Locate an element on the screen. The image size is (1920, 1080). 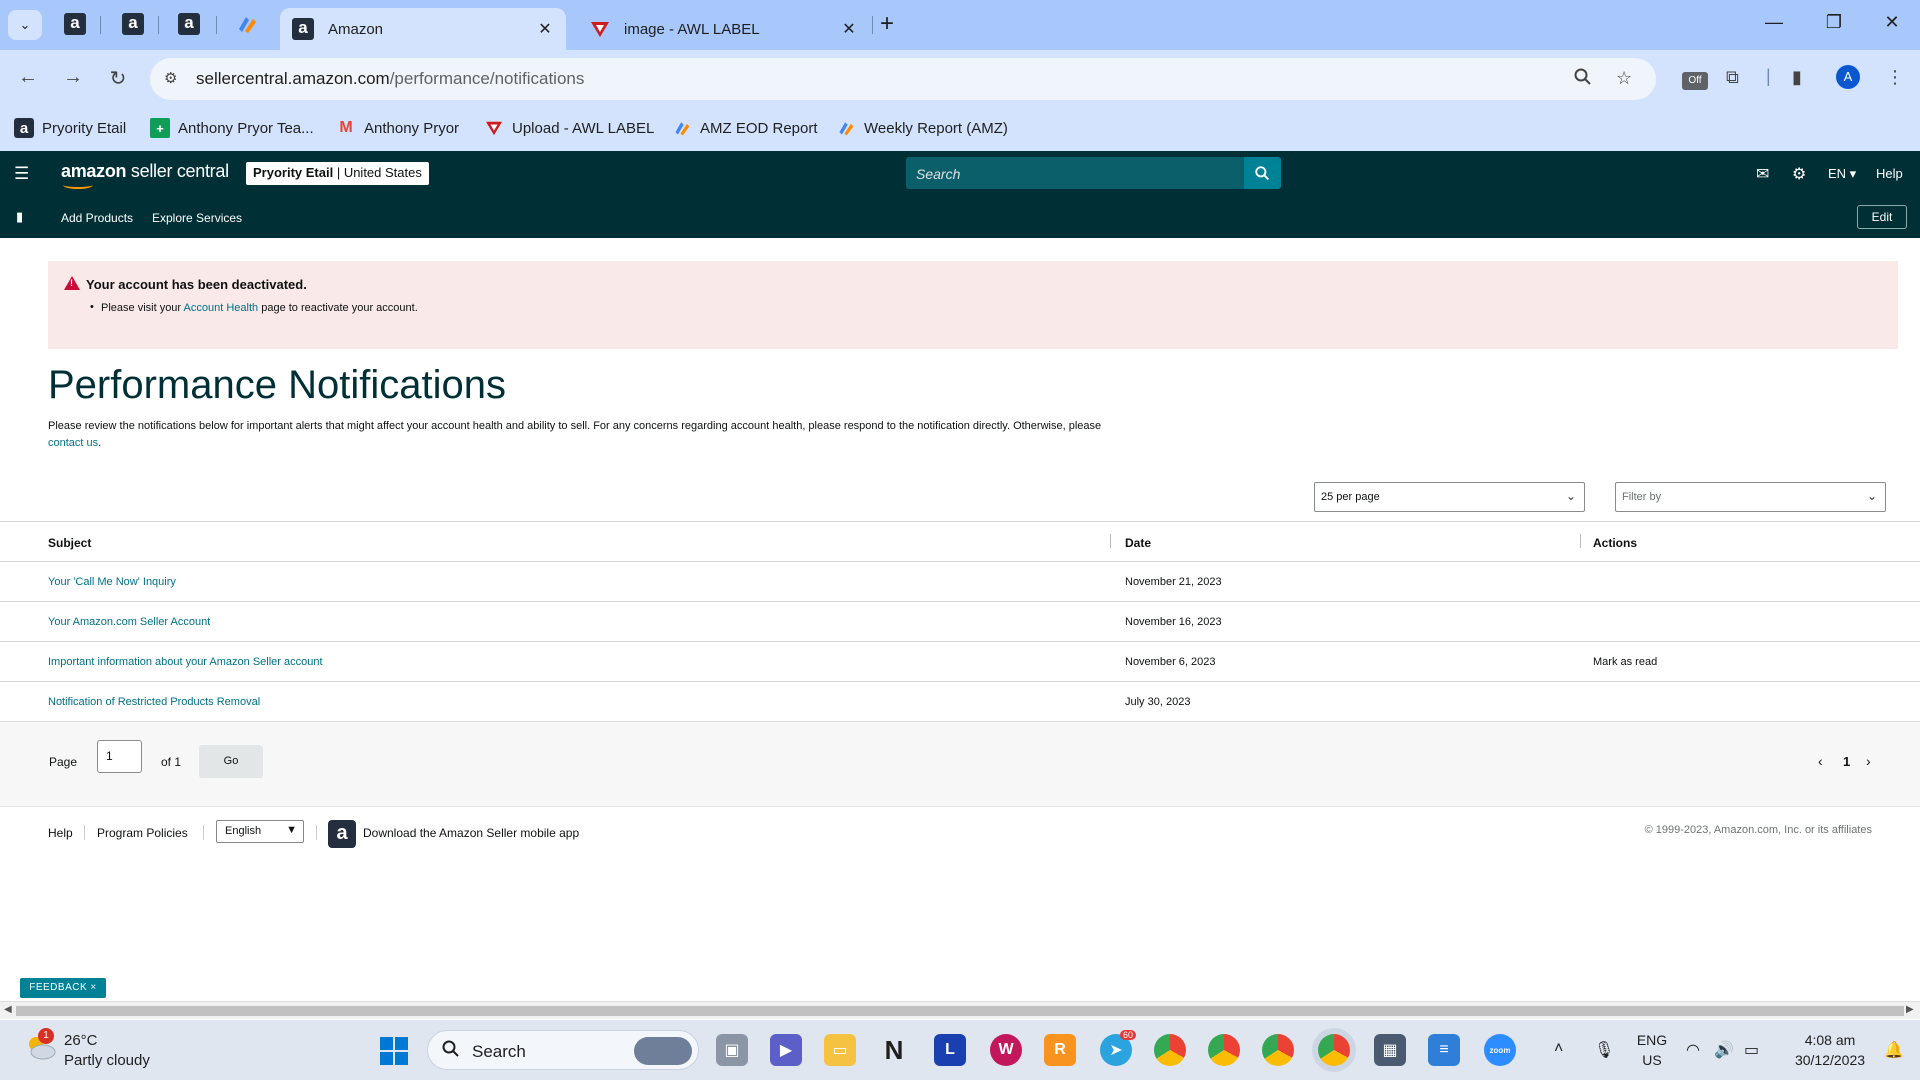
window-close-icon: ✕ is located at coordinates (1892, 22).